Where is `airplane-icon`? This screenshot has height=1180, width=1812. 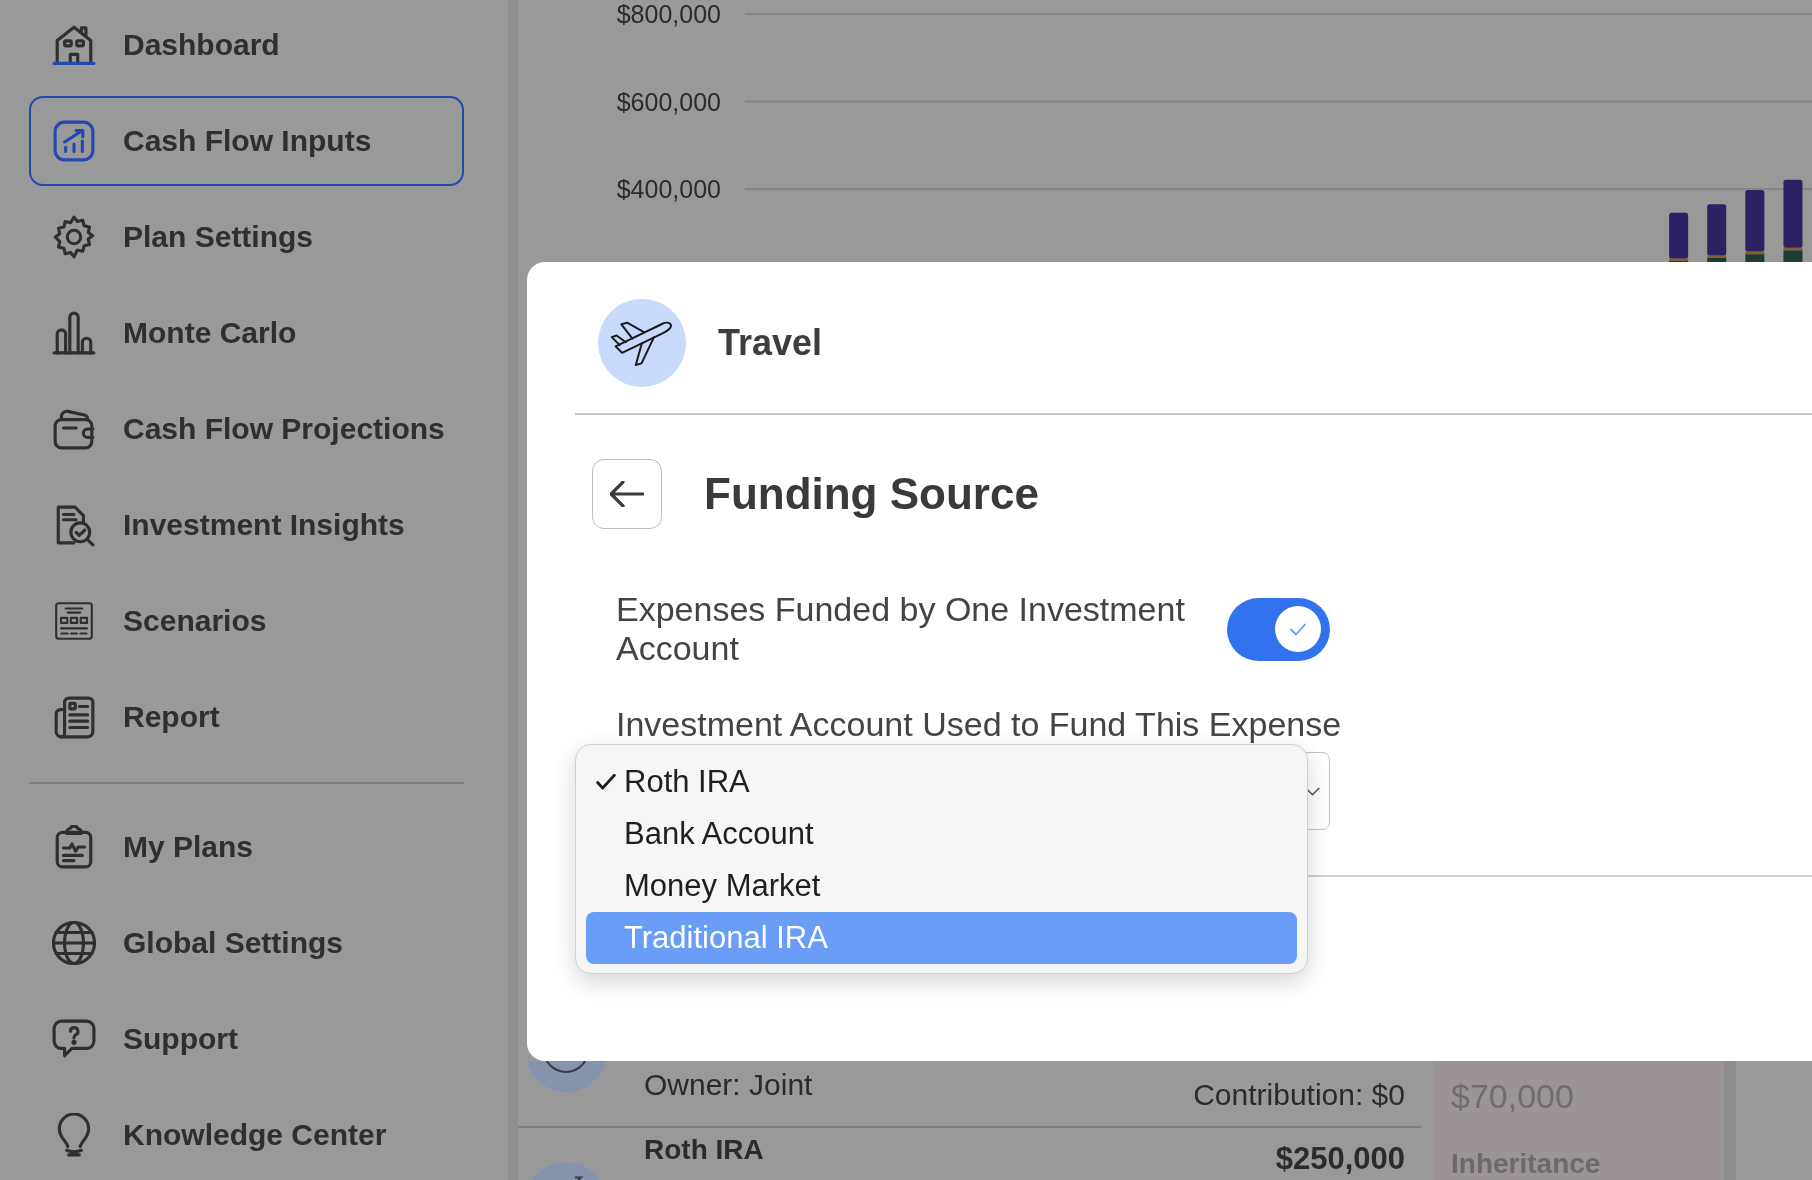
airplane-icon is located at coordinates (642, 343).